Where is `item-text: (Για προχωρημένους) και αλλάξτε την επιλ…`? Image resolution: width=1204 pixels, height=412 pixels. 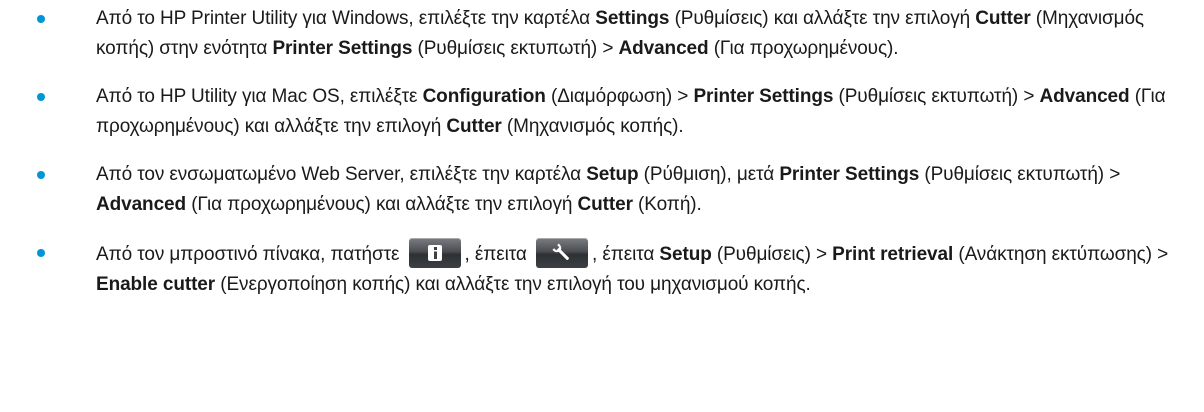 item-text: (Για προχωρημένους) και αλλάξτε την επιλ… is located at coordinates (382, 204).